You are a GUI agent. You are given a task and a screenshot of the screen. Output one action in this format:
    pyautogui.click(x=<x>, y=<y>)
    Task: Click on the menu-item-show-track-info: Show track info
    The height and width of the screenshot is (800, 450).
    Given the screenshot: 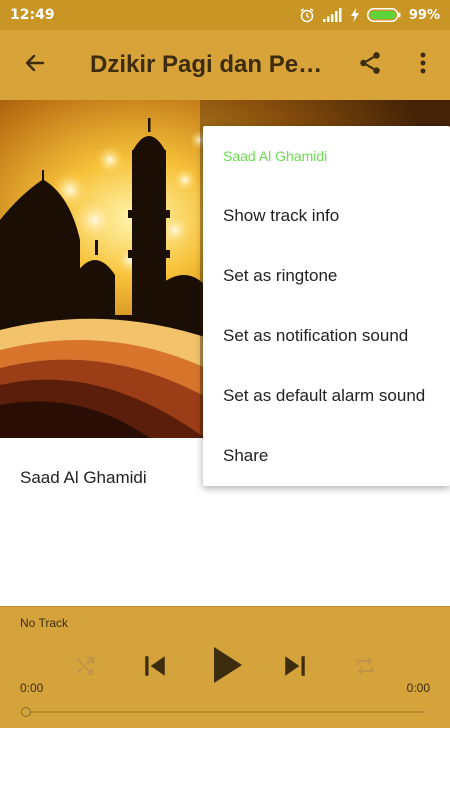 What is the action you would take?
    pyautogui.click(x=326, y=216)
    